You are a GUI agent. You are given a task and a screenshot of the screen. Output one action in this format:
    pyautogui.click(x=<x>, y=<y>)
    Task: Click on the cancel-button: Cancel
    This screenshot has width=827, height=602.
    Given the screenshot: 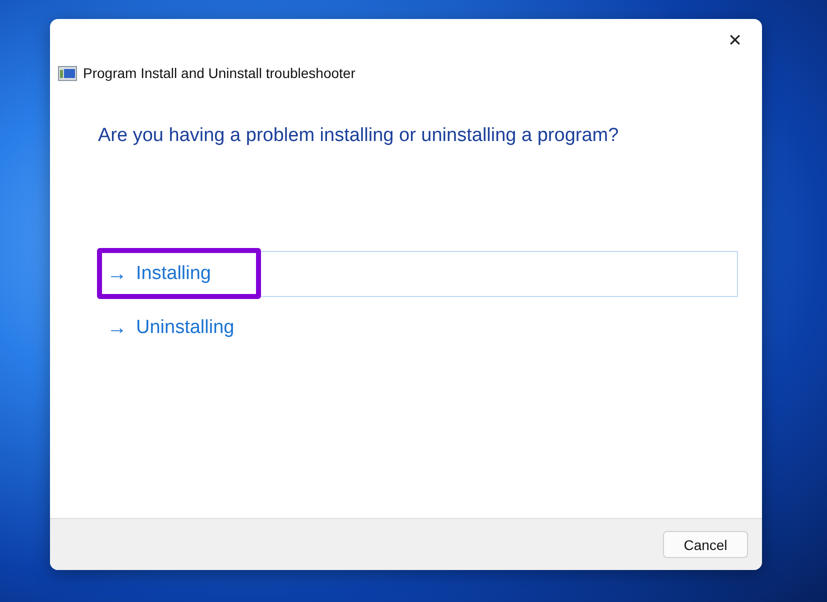 What is the action you would take?
    pyautogui.click(x=705, y=544)
    